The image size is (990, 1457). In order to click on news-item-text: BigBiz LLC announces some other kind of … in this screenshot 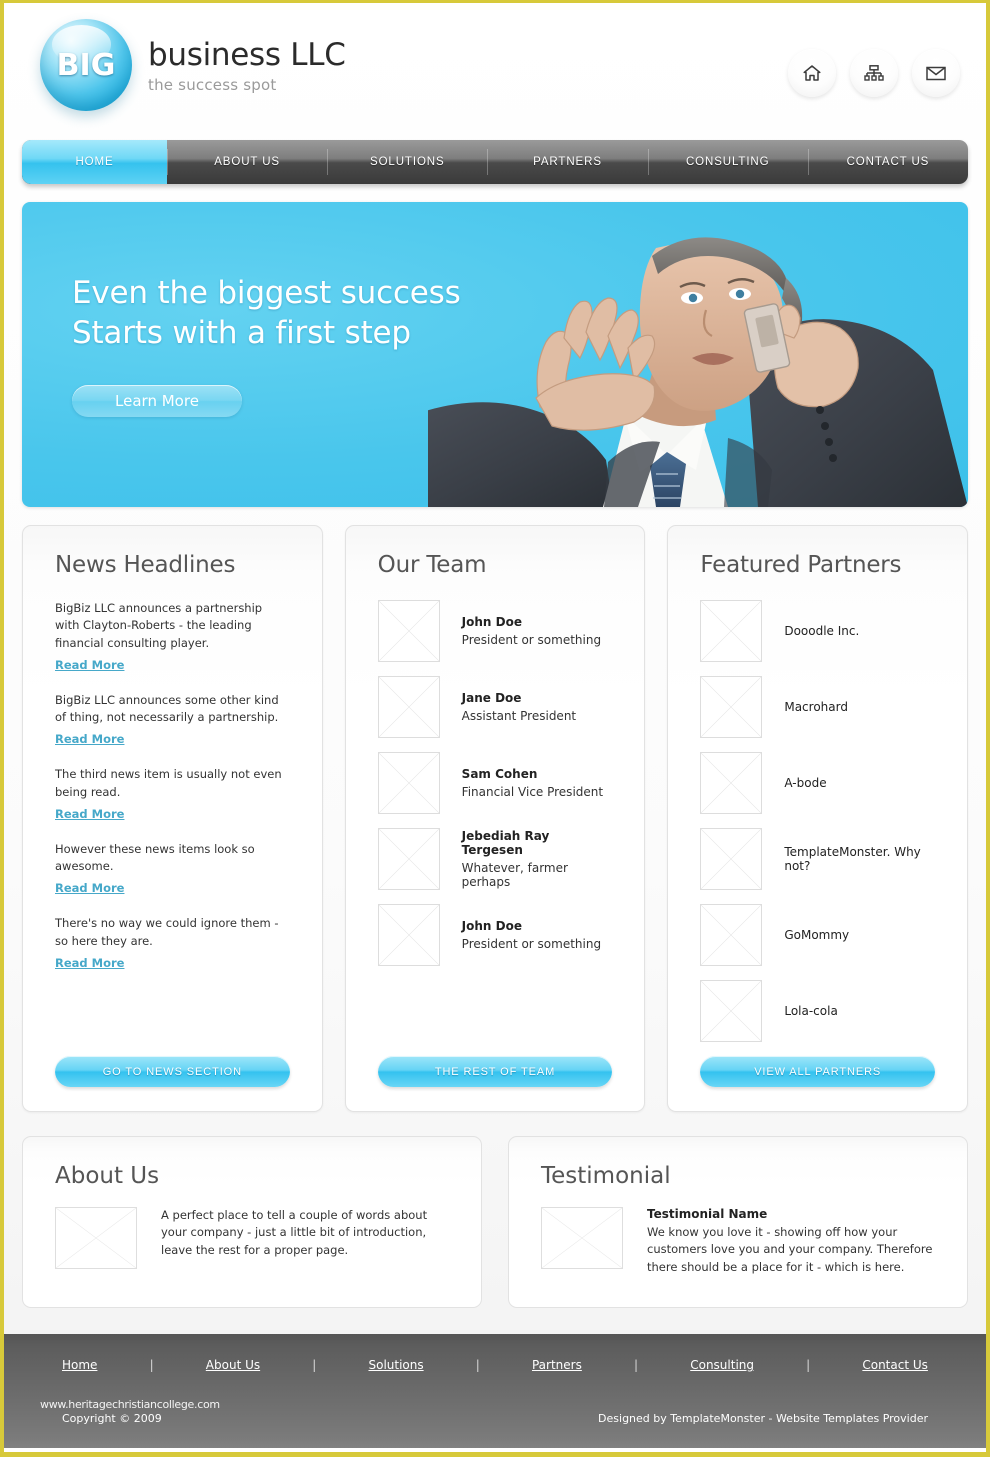, I will do `click(167, 708)`.